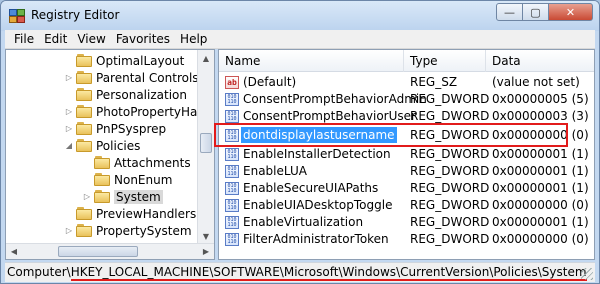  I want to click on tree-item-label: System, so click(138, 196).